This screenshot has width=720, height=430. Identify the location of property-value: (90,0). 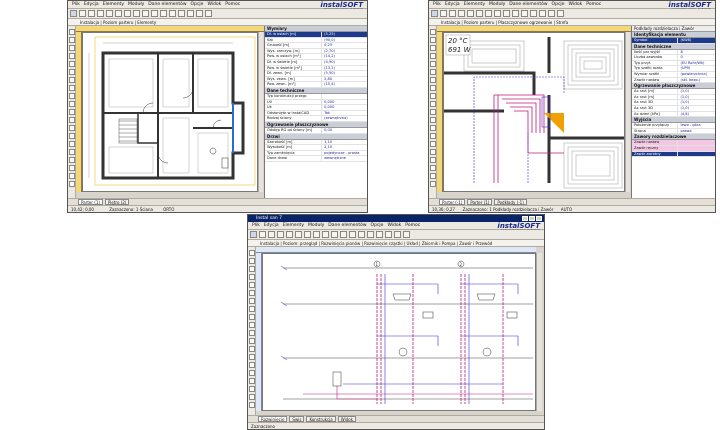
(344, 40).